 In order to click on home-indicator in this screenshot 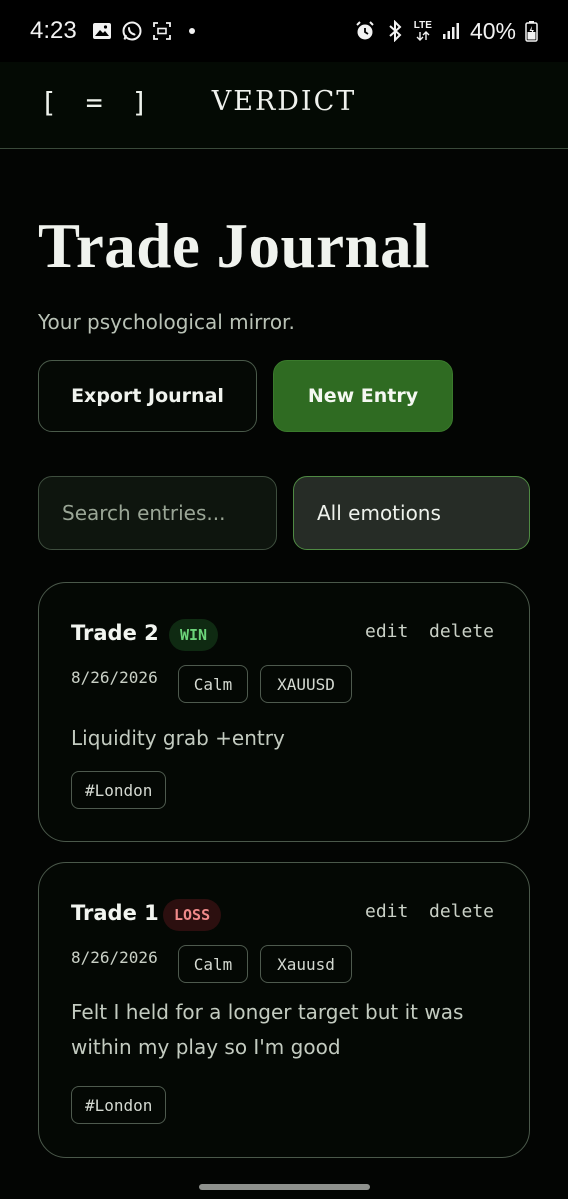, I will do `click(284, 1187)`.